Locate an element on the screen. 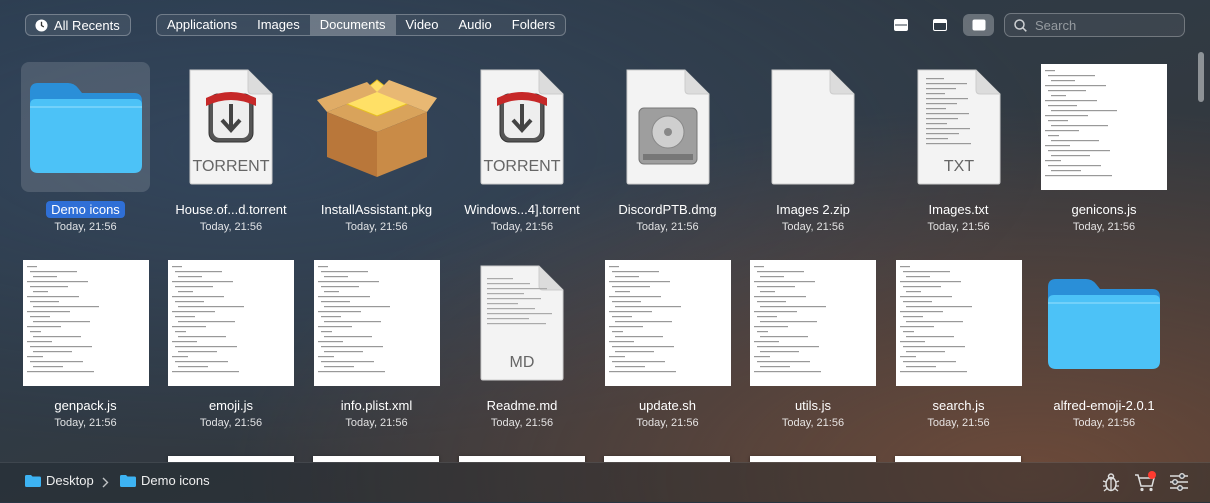 The height and width of the screenshot is (503, 1210). file-name-wrap: search.js is located at coordinates (958, 405).